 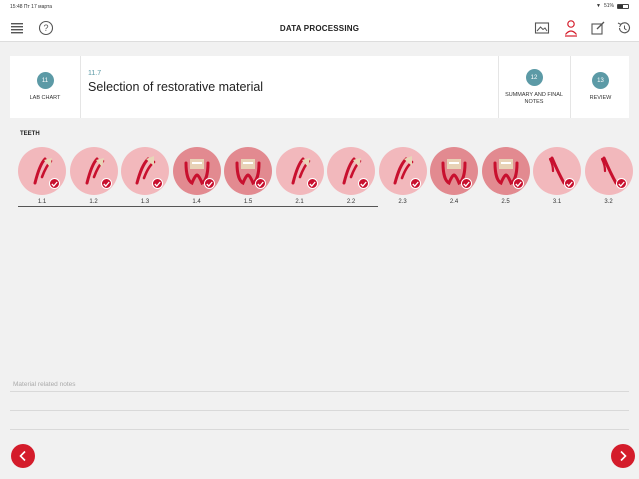 I want to click on step-number: 12, so click(x=534, y=77).